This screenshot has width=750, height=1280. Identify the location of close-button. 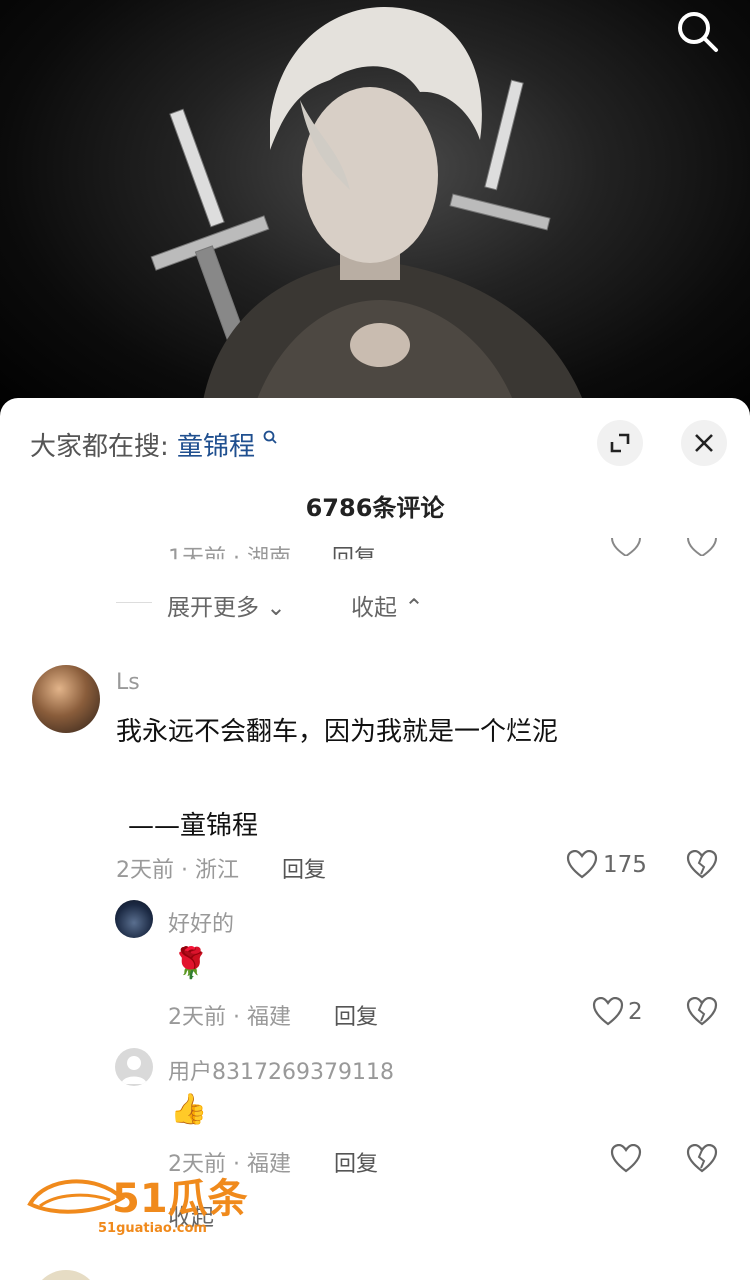
(704, 443).